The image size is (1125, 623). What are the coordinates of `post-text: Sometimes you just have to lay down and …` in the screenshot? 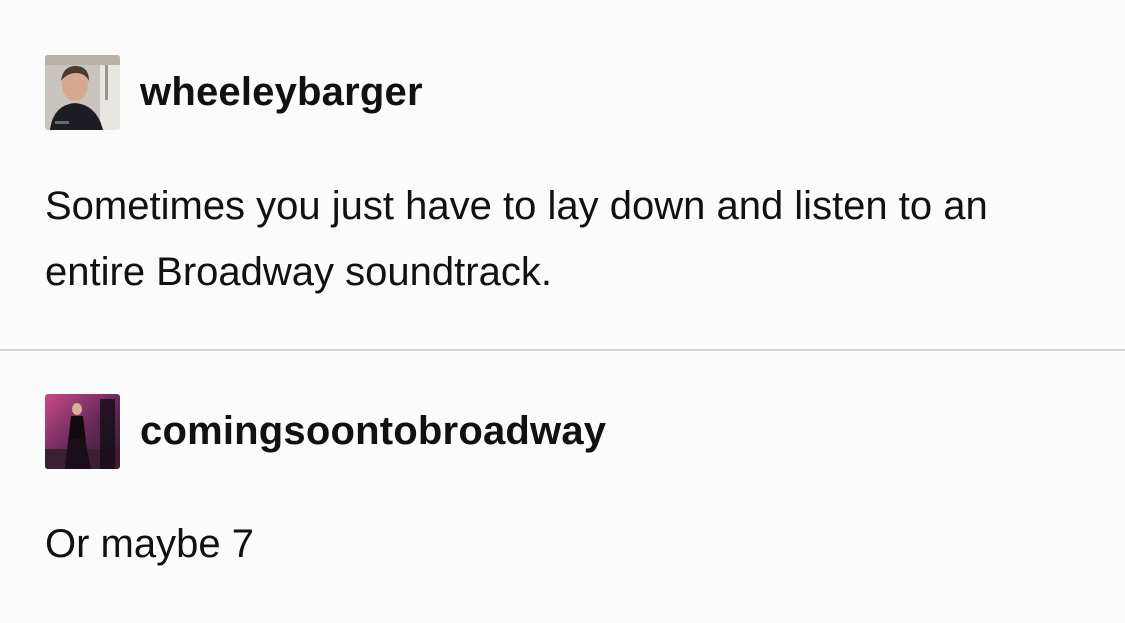 It's located at (516, 239).